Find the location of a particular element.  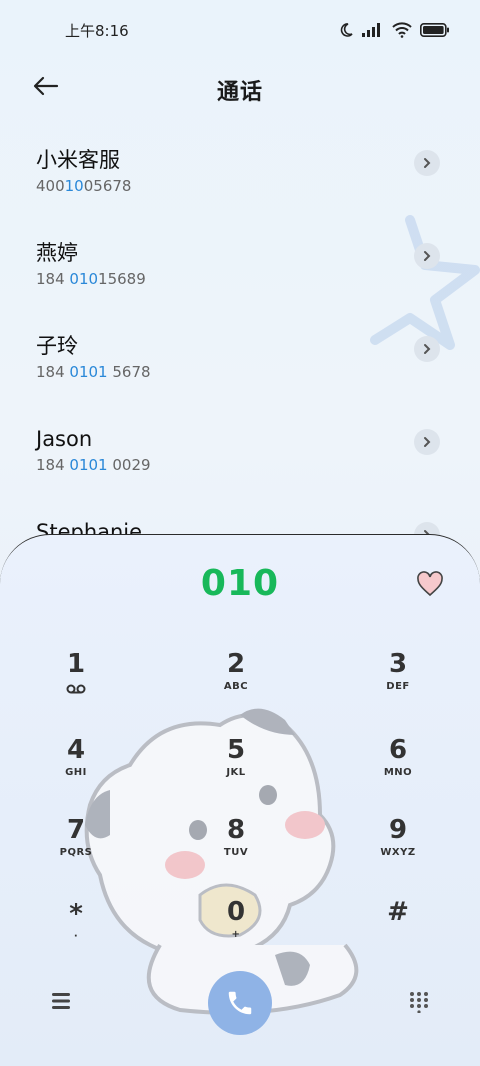

keypad-icon is located at coordinates (419, 1002).